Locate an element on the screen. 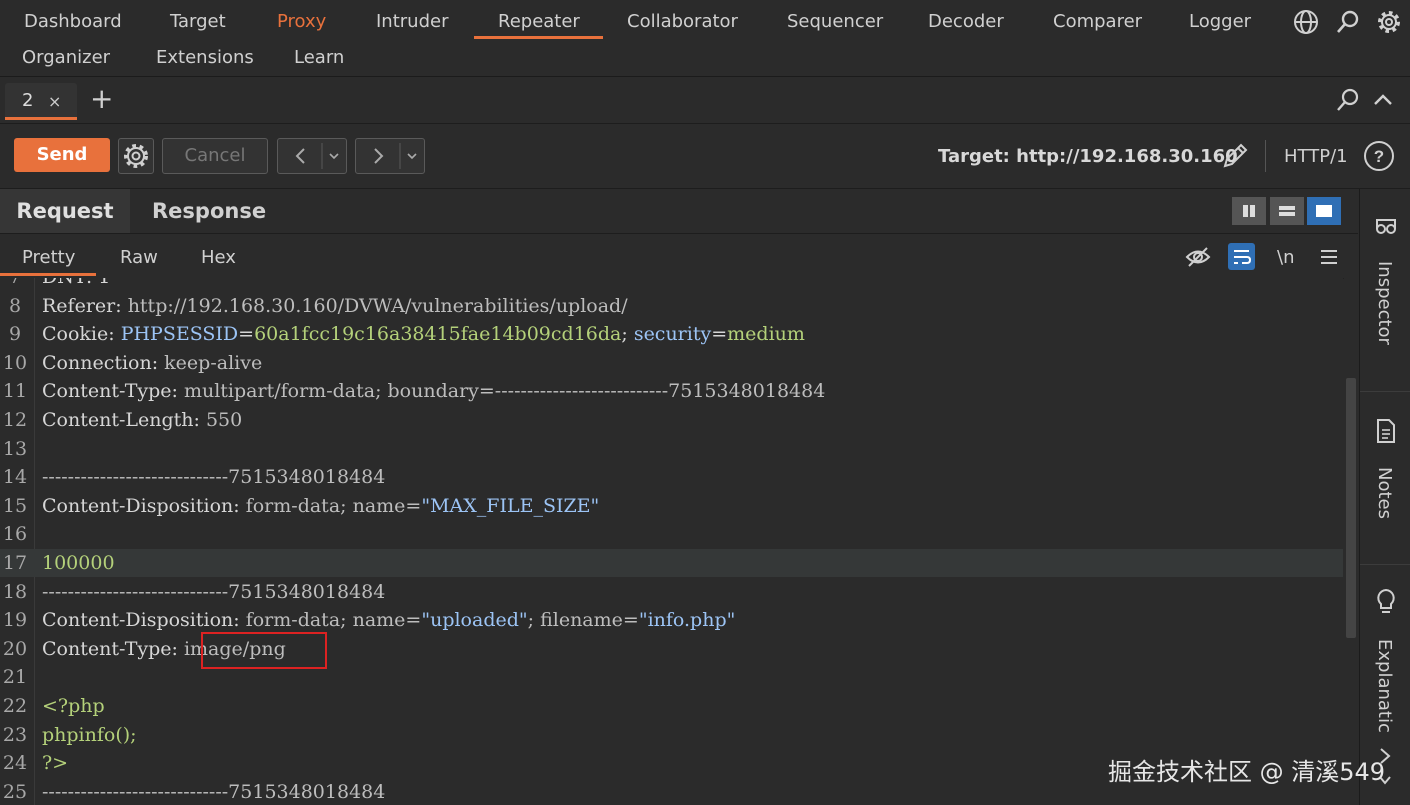 This screenshot has height=805, width=1410. tab-response: Response is located at coordinates (209, 211).